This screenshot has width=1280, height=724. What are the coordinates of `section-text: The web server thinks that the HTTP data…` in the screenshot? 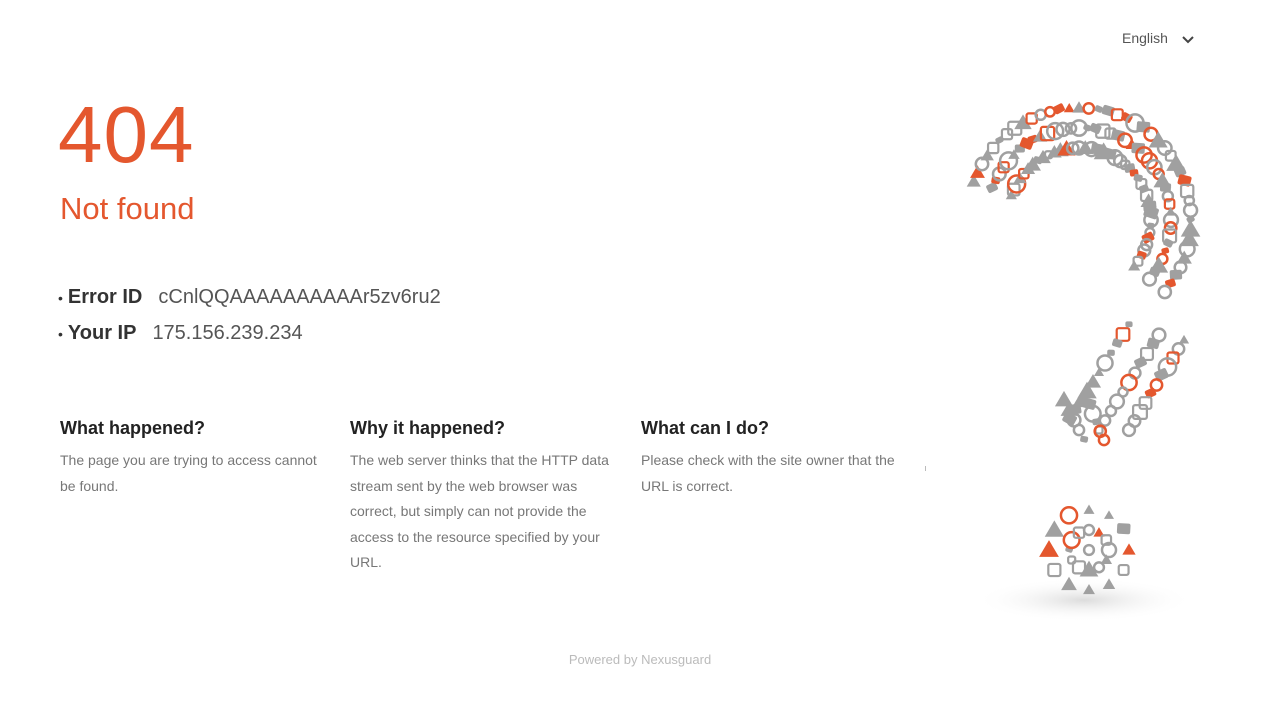 It's located at (479, 511).